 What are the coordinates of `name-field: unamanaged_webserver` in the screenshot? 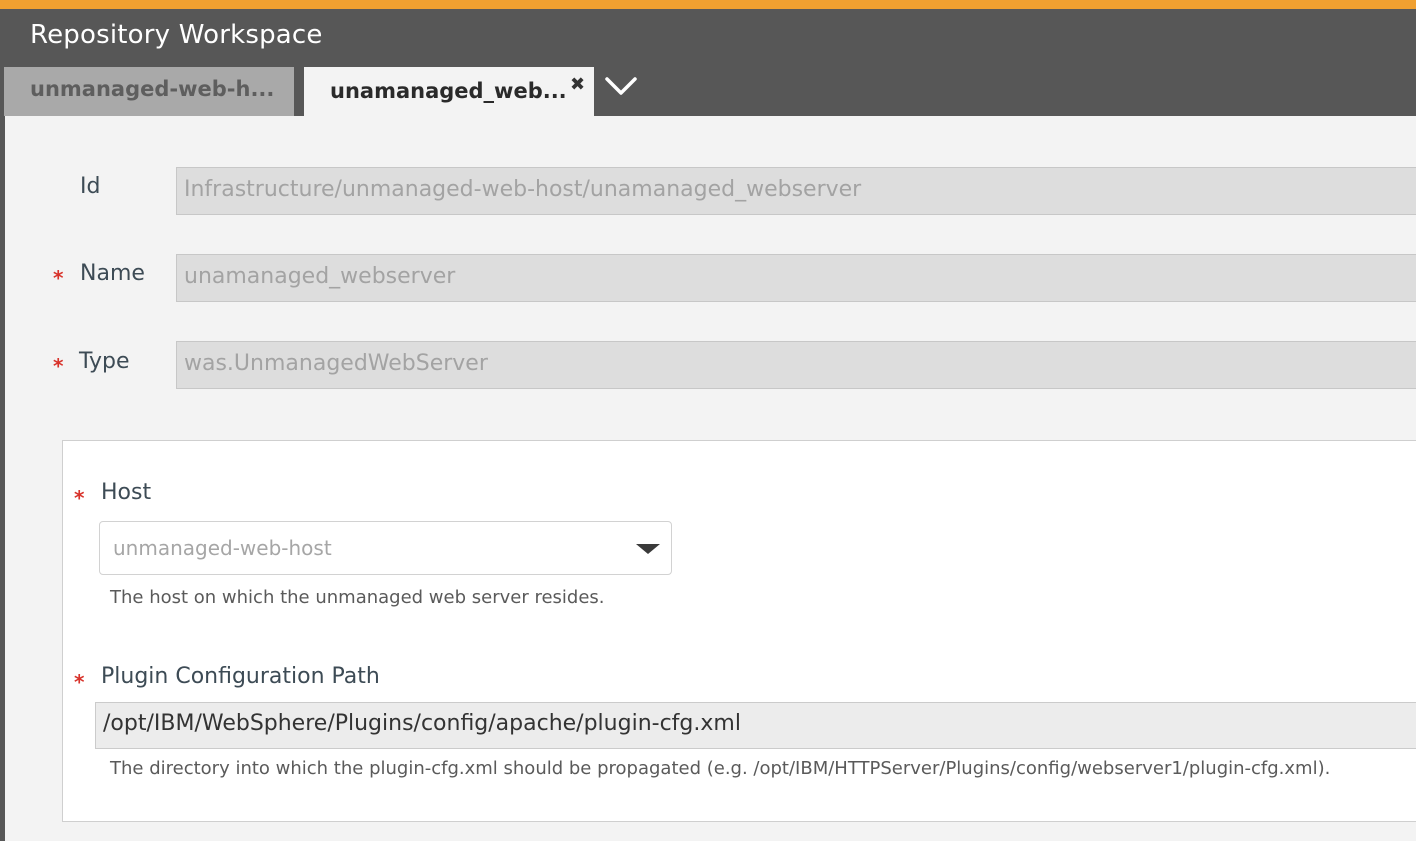 It's located at (796, 278).